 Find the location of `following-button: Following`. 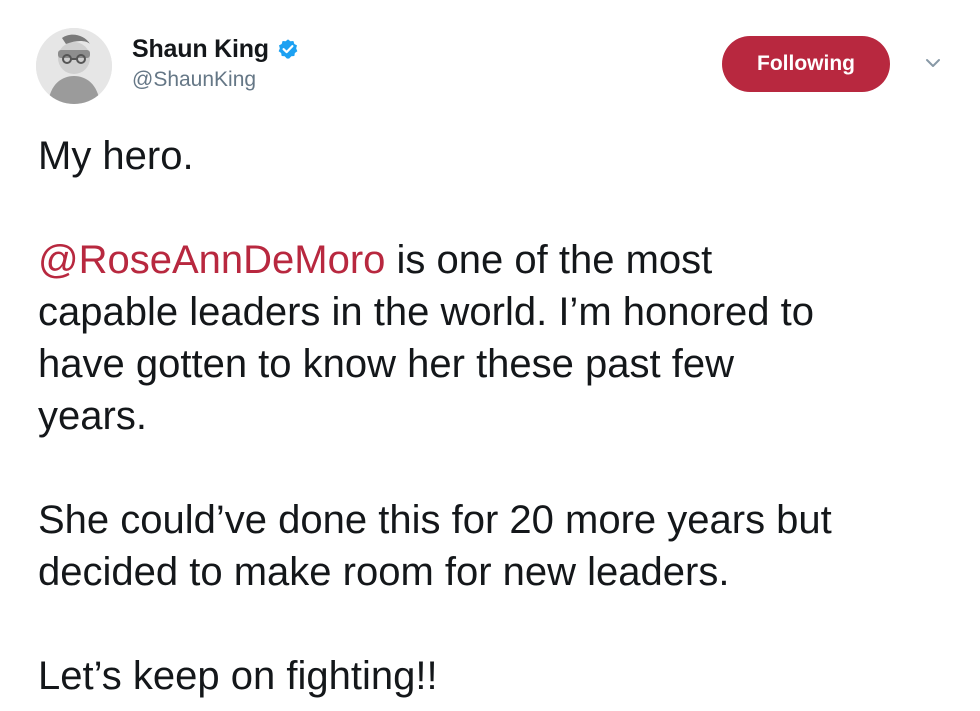

following-button: Following is located at coordinates (806, 64).